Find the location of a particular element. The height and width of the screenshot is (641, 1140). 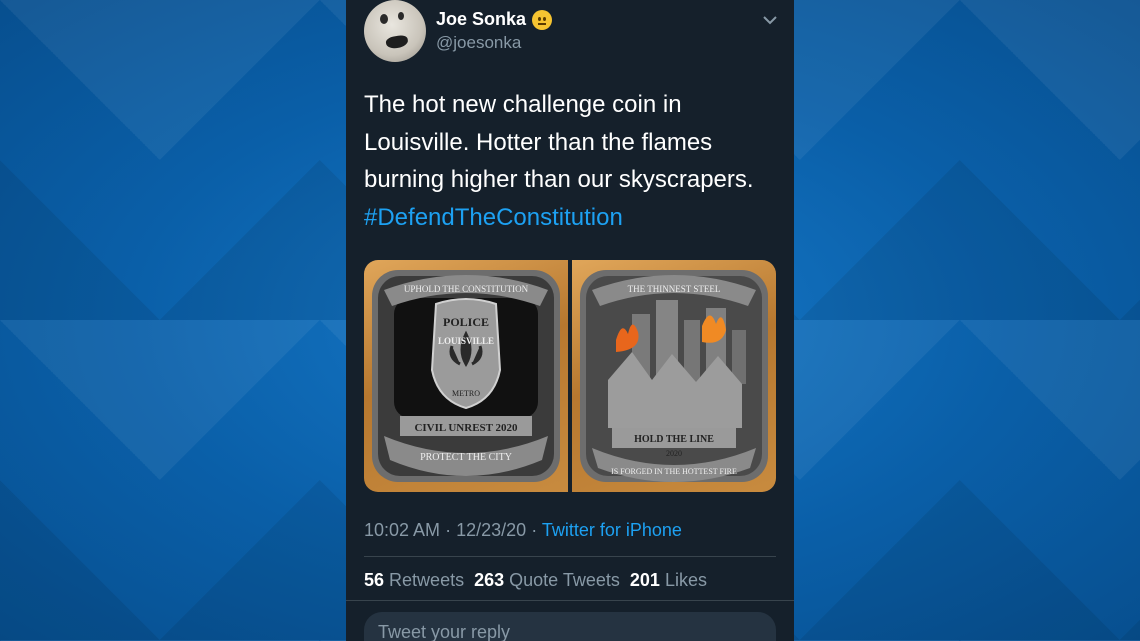

display-name-text: Joe Sonka is located at coordinates (481, 19).